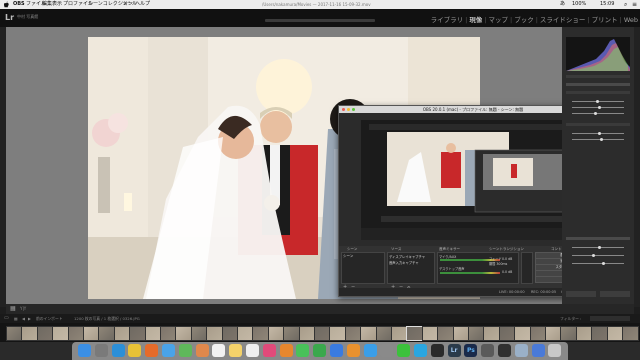 The height and width of the screenshot is (360, 640). I want to click on keynote-icon, so click(336, 350).